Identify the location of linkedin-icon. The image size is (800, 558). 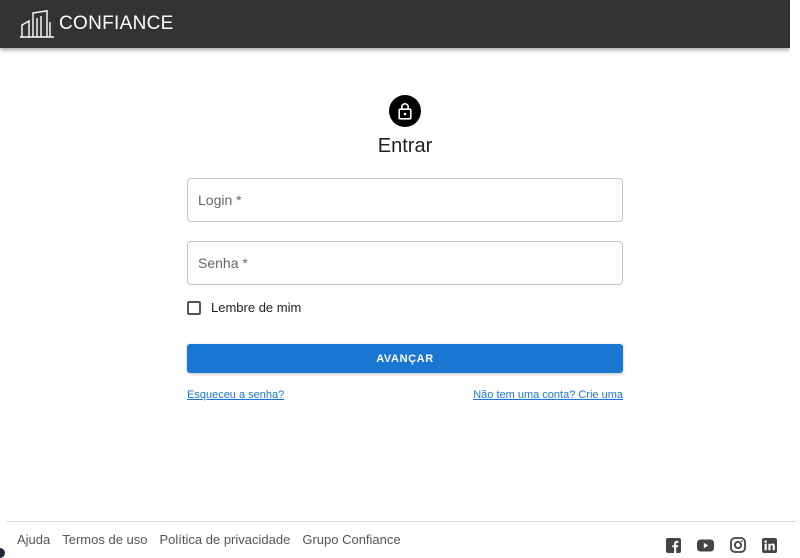
(769, 545).